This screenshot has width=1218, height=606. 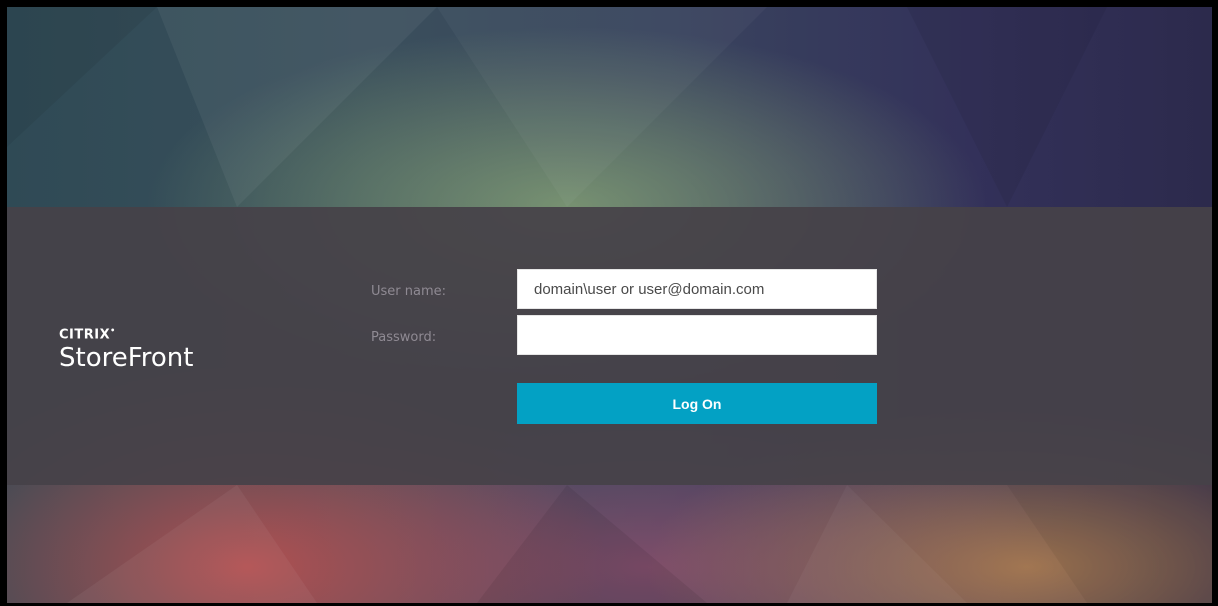 What do you see at coordinates (85, 335) in the screenshot?
I see `citrix-logo-text: CITRIX` at bounding box center [85, 335].